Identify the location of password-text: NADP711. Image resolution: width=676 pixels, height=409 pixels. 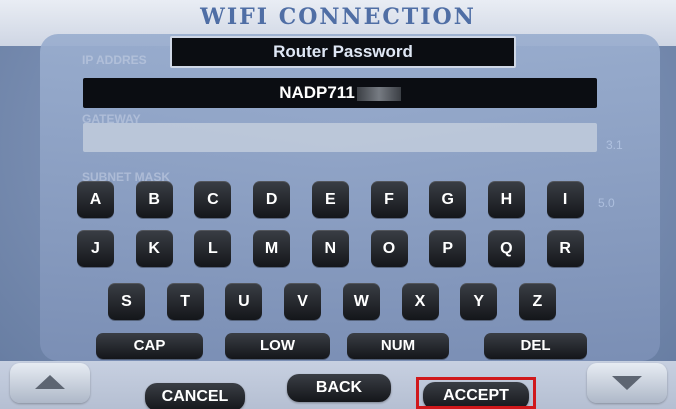
(317, 92).